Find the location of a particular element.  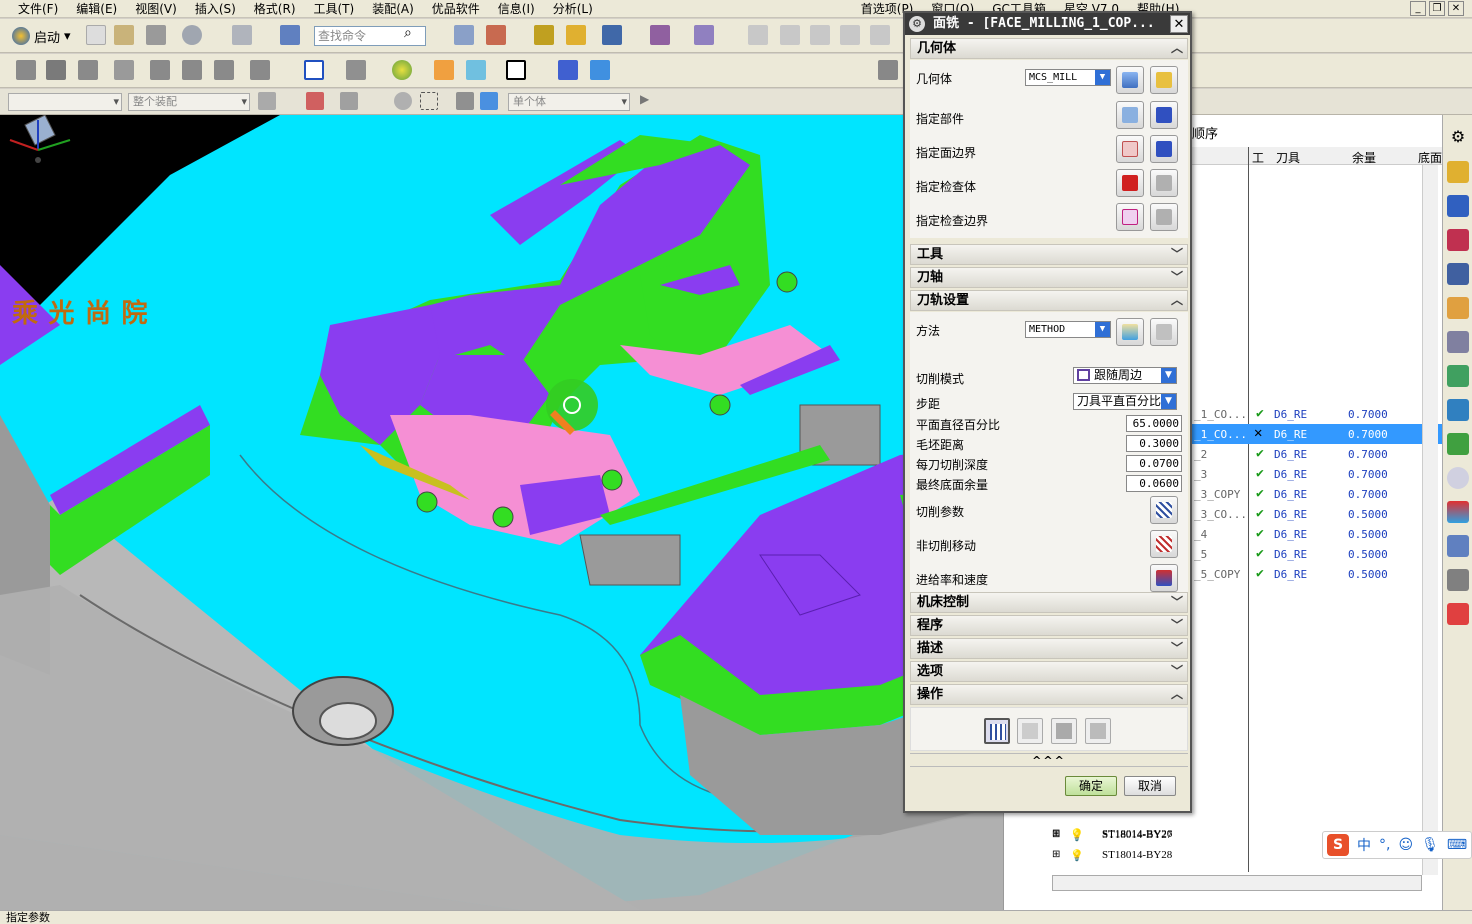

body-rule-select: 单个体 is located at coordinates (569, 102).